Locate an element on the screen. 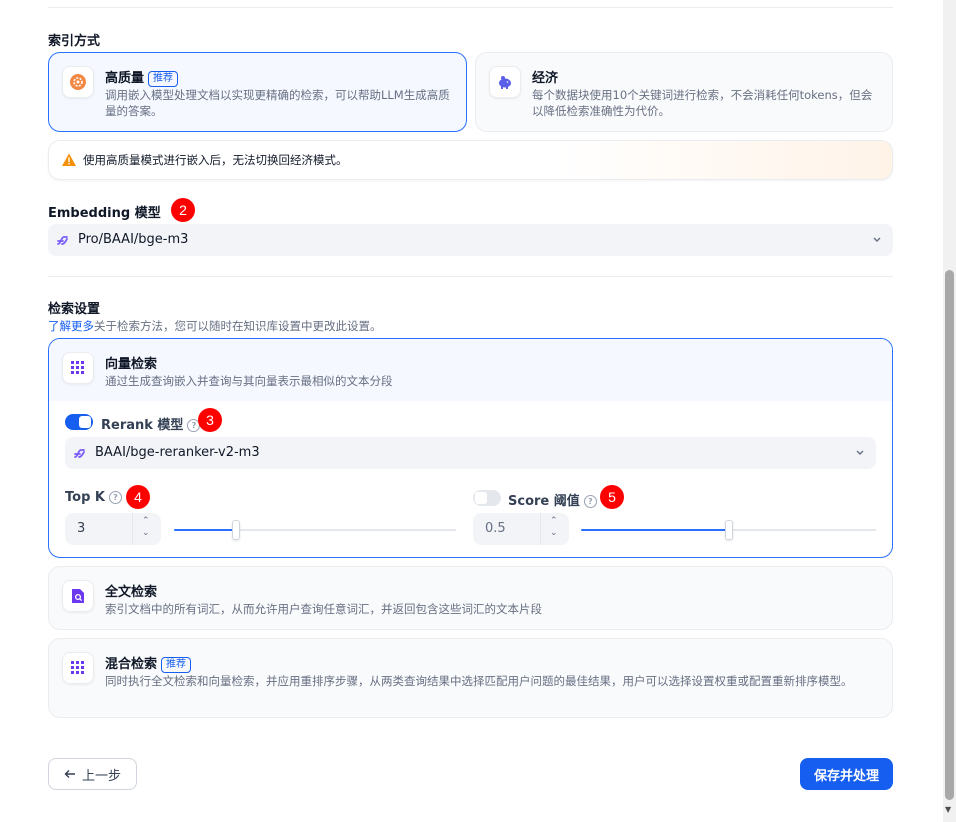  topk-label: Top K? is located at coordinates (93, 497).